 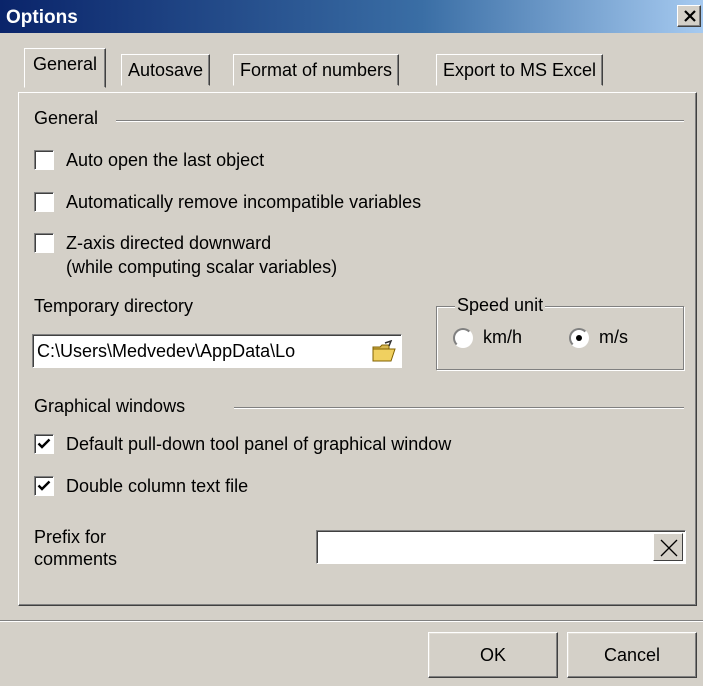 I want to click on auto-remove-checkbox, so click(x=44, y=202).